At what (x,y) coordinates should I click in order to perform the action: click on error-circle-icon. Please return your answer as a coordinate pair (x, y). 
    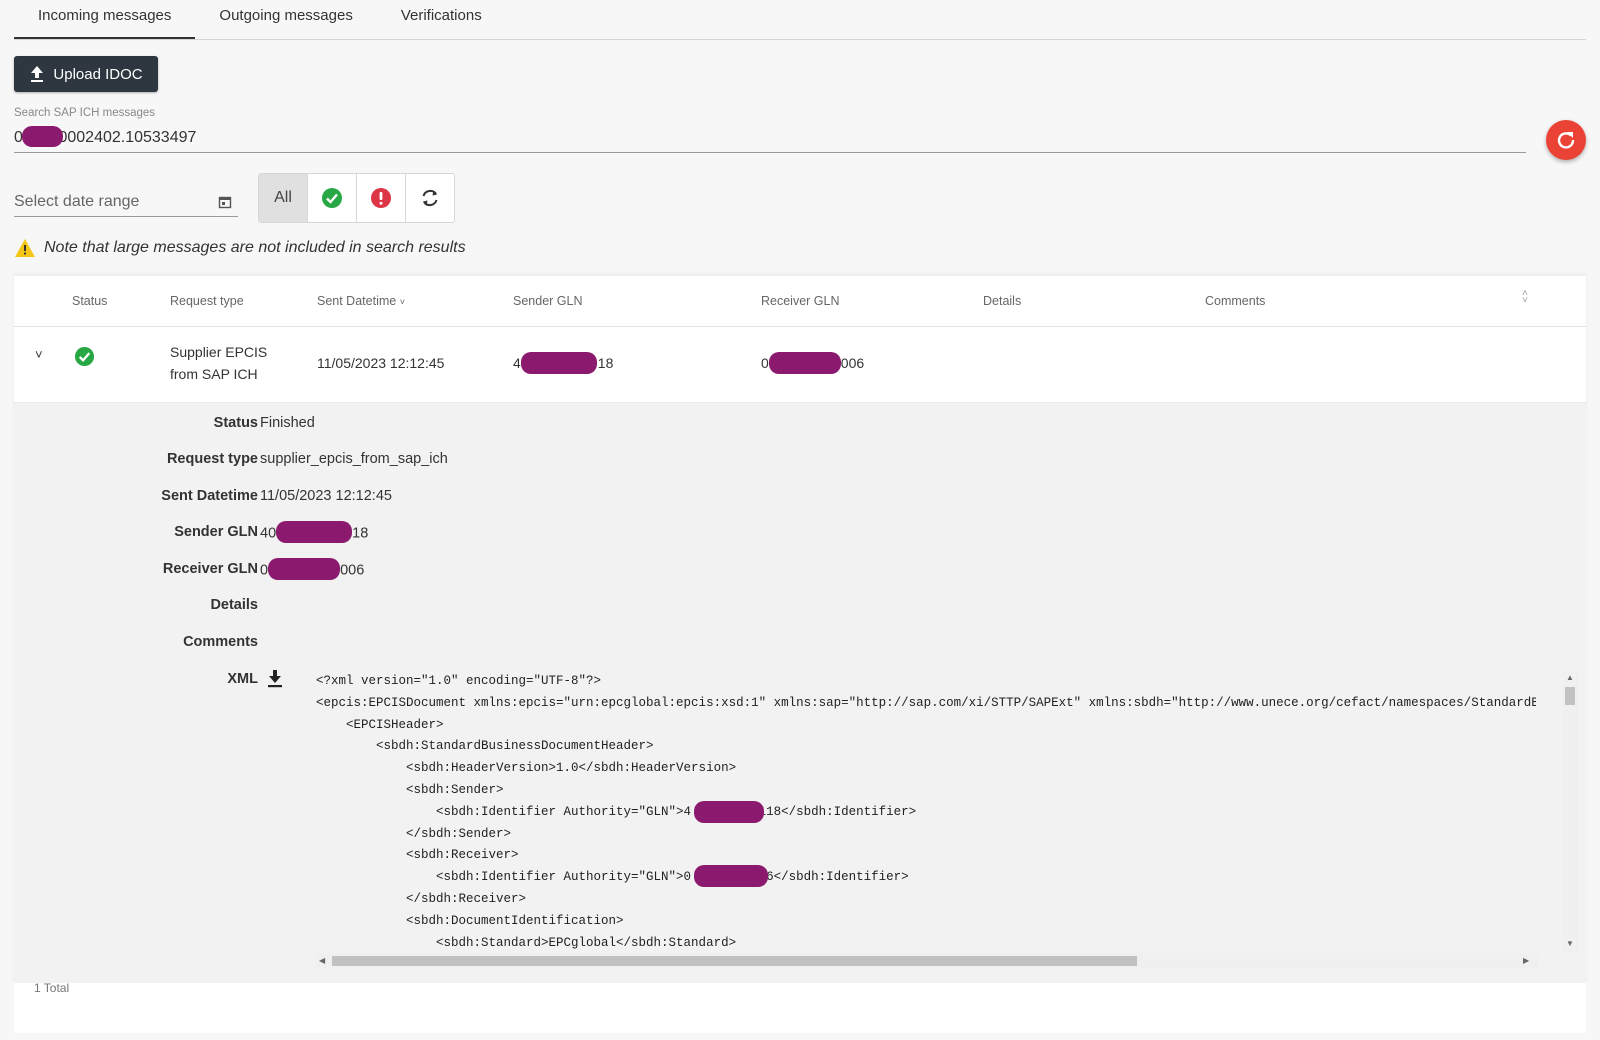
    Looking at the image, I should click on (381, 198).